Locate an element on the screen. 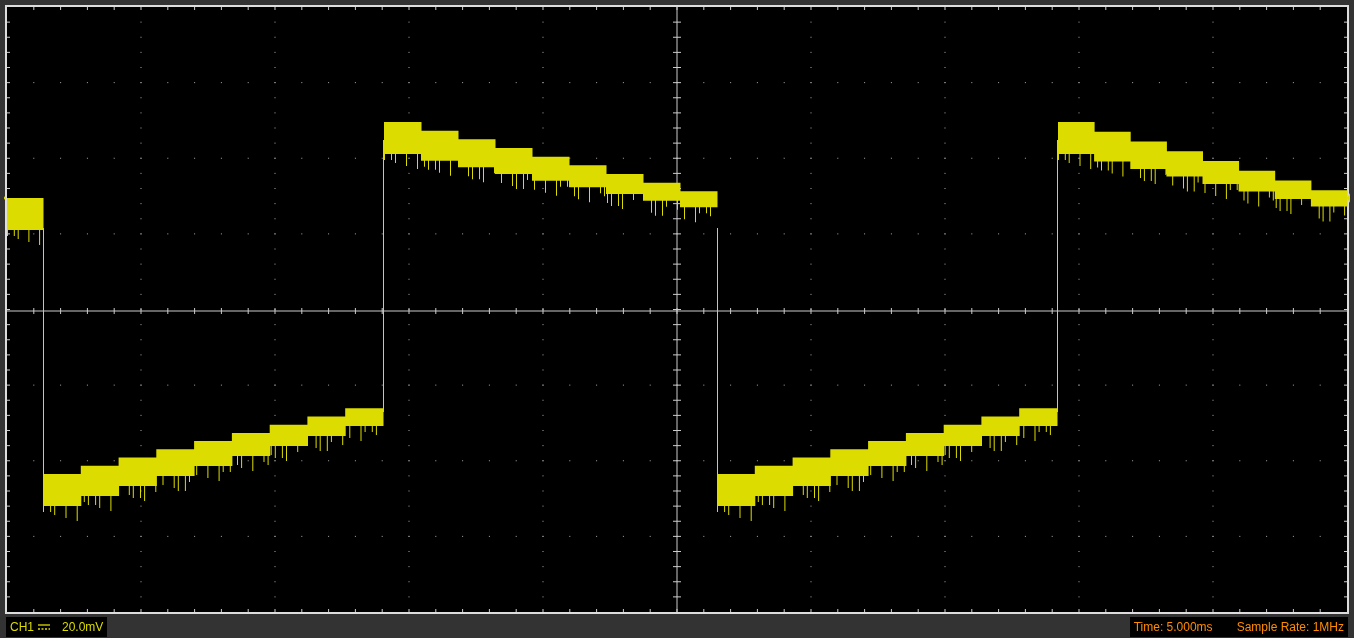 Image resolution: width=1354 pixels, height=638 pixels. time-per-division: Time: 5.000ms is located at coordinates (1173, 627).